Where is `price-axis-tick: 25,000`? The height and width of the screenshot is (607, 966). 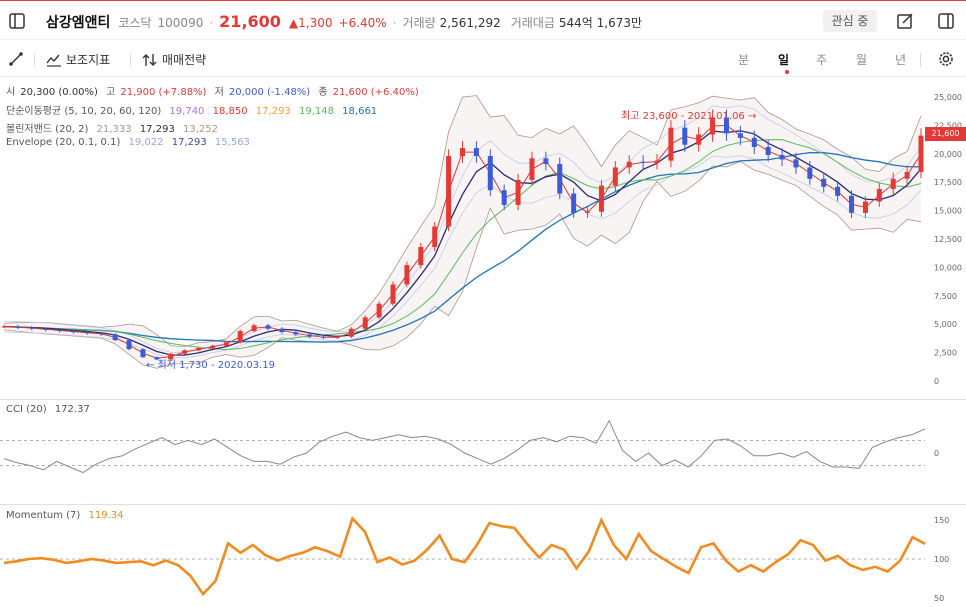 price-axis-tick: 25,000 is located at coordinates (948, 97).